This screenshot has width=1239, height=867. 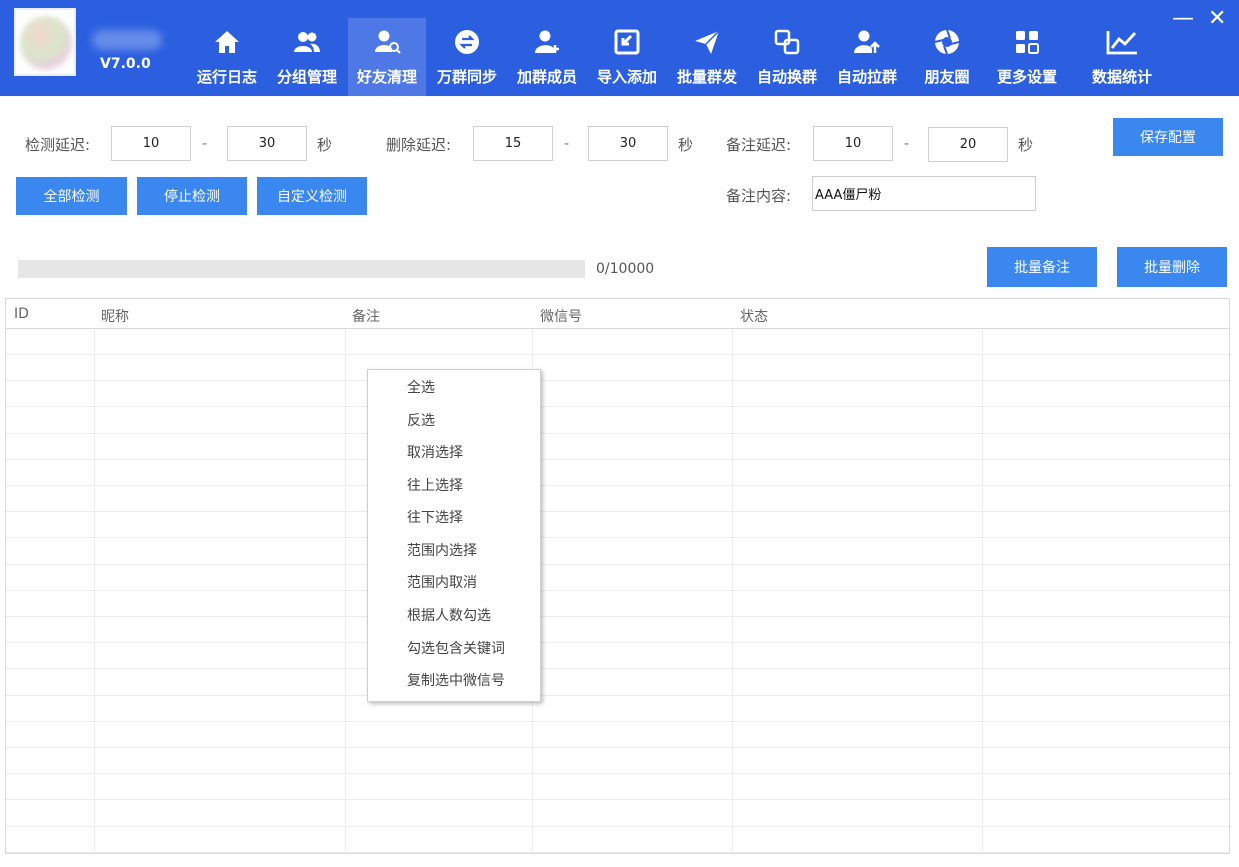 I want to click on nav-label: 数据统计, so click(x=1121, y=77).